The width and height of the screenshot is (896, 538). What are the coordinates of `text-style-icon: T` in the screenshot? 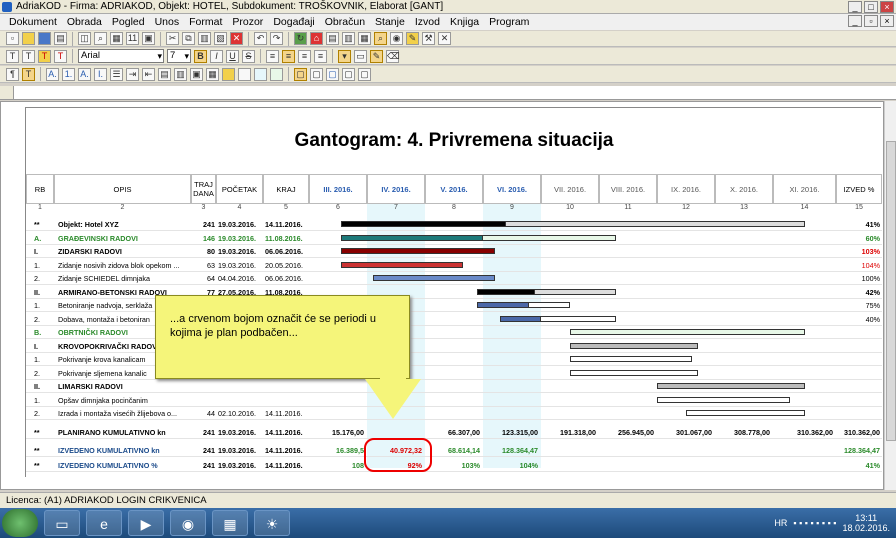 It's located at (12, 56).